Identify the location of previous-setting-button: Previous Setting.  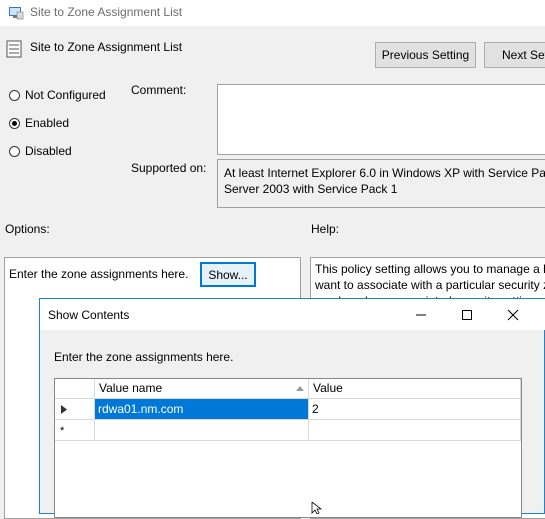
(425, 55).